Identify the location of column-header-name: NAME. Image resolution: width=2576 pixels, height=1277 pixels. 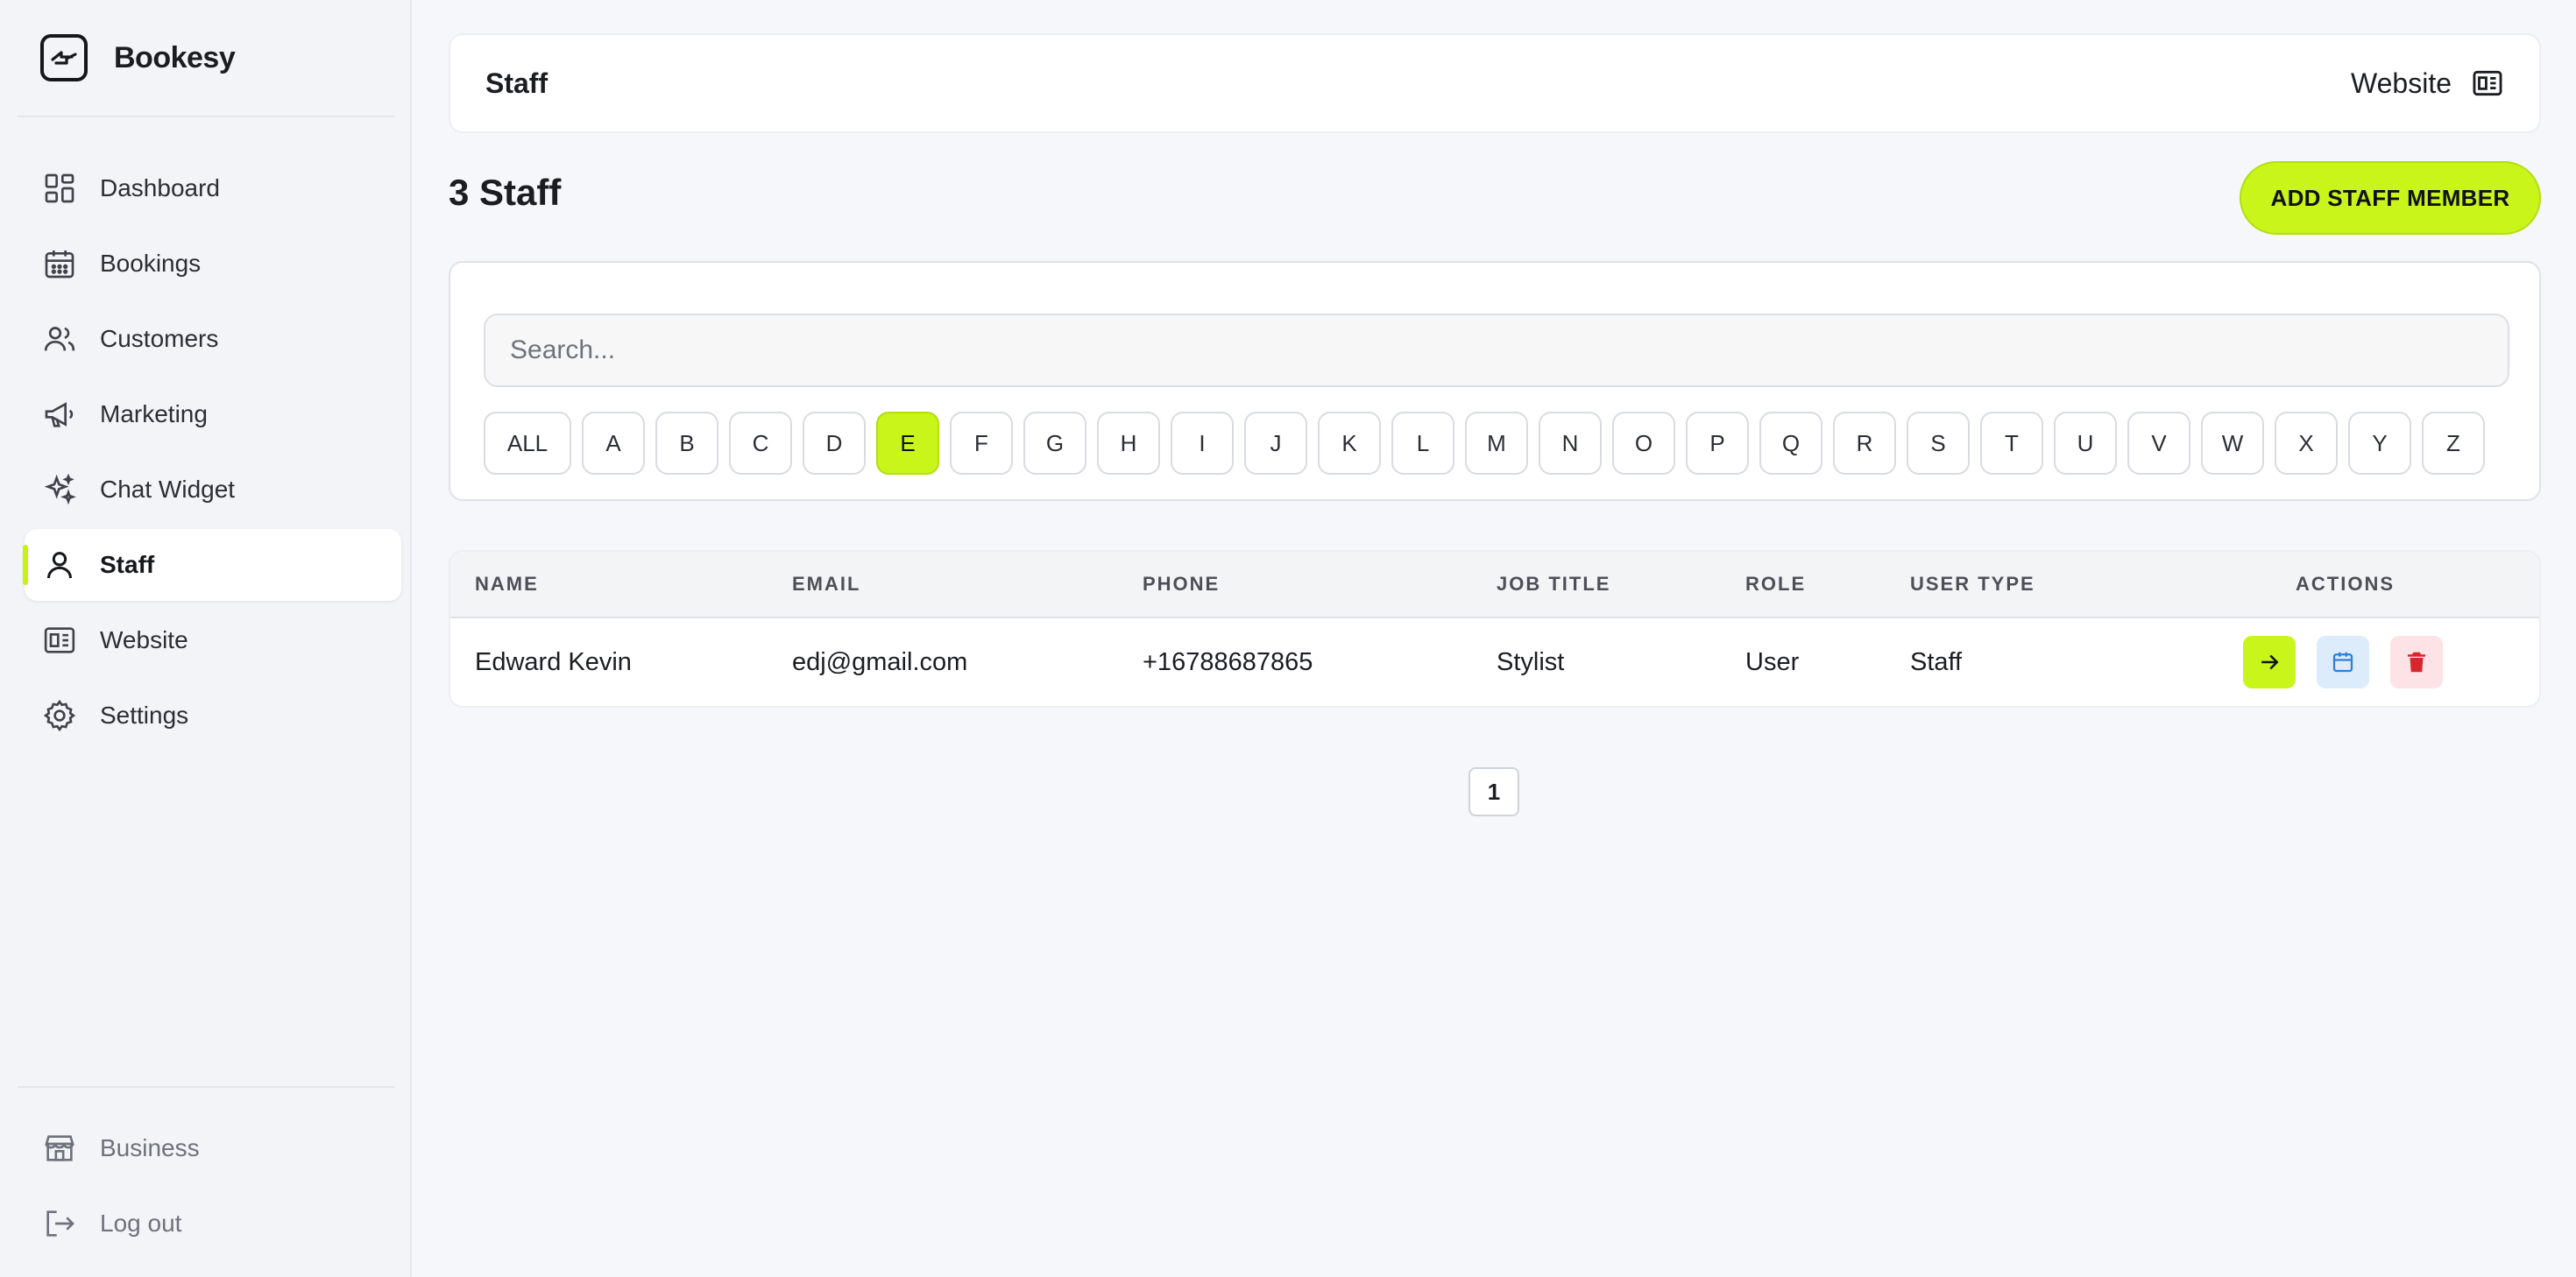
(507, 584).